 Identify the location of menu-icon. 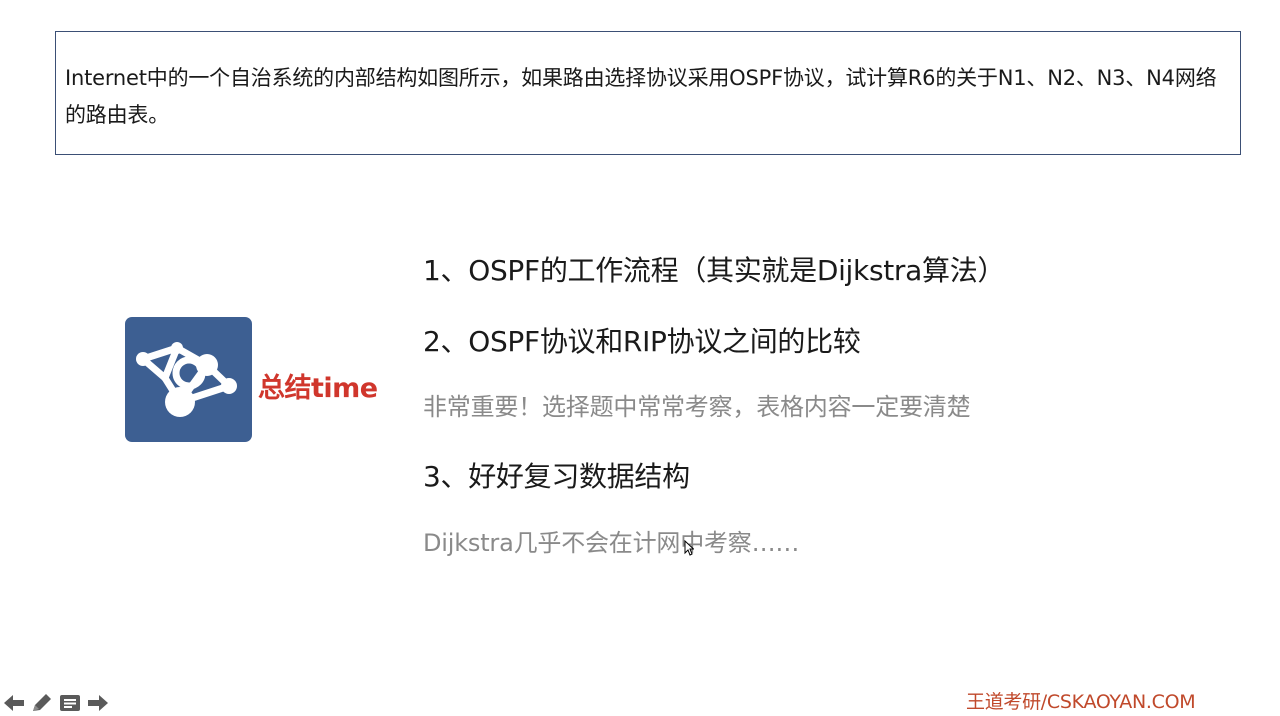
(70, 703).